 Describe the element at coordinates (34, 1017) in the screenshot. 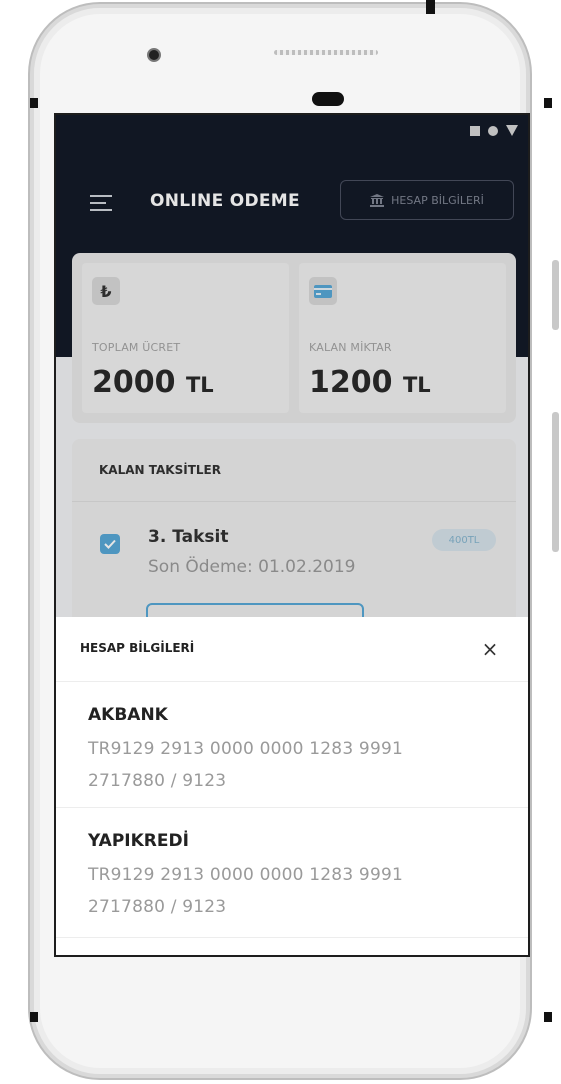

I see `bezel-mark-left-bottom` at that location.